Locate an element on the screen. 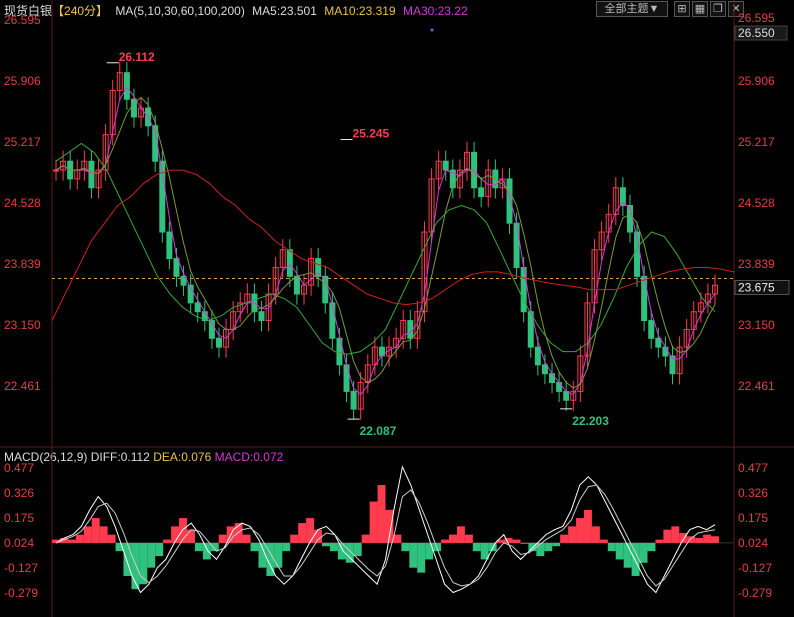  price-tick-right: 22.461 is located at coordinates (756, 386).